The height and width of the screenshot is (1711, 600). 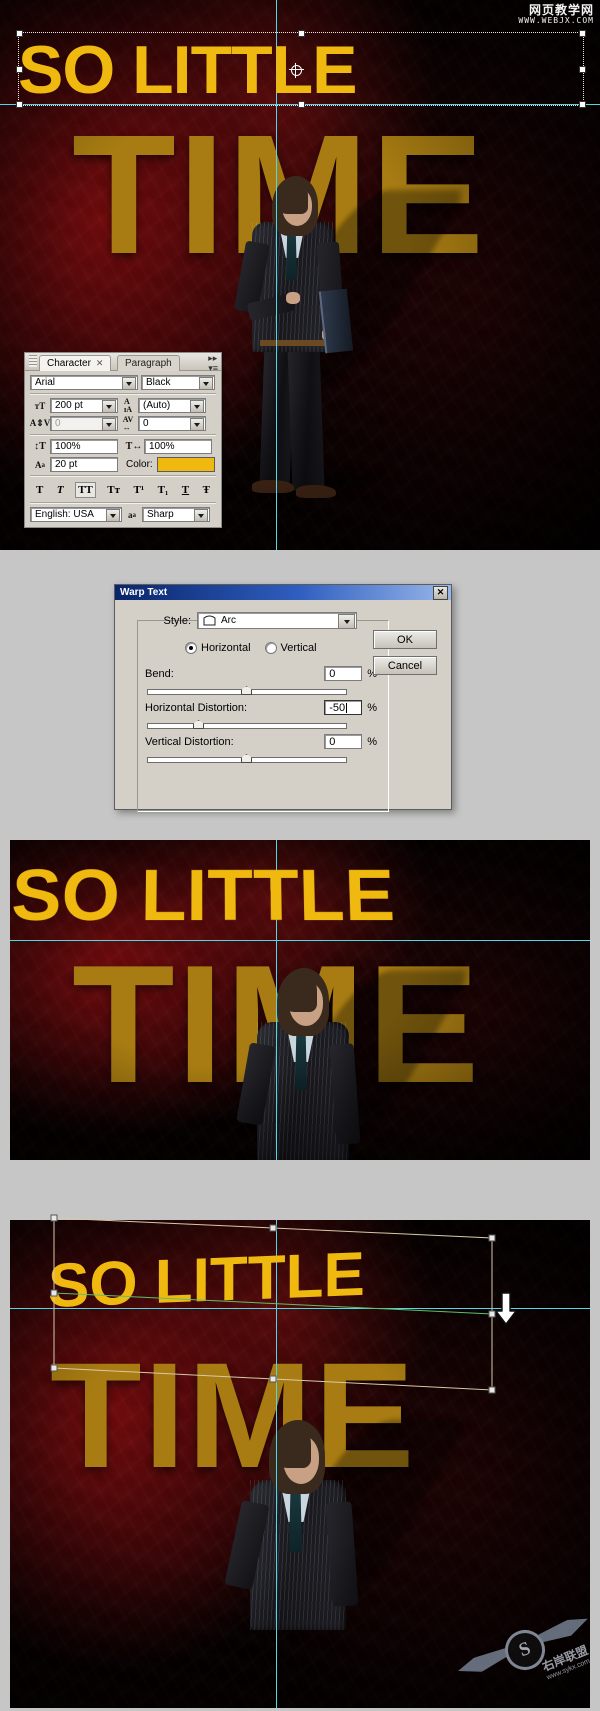 I want to click on kerning-dropdown-icon, so click(x=109, y=424).